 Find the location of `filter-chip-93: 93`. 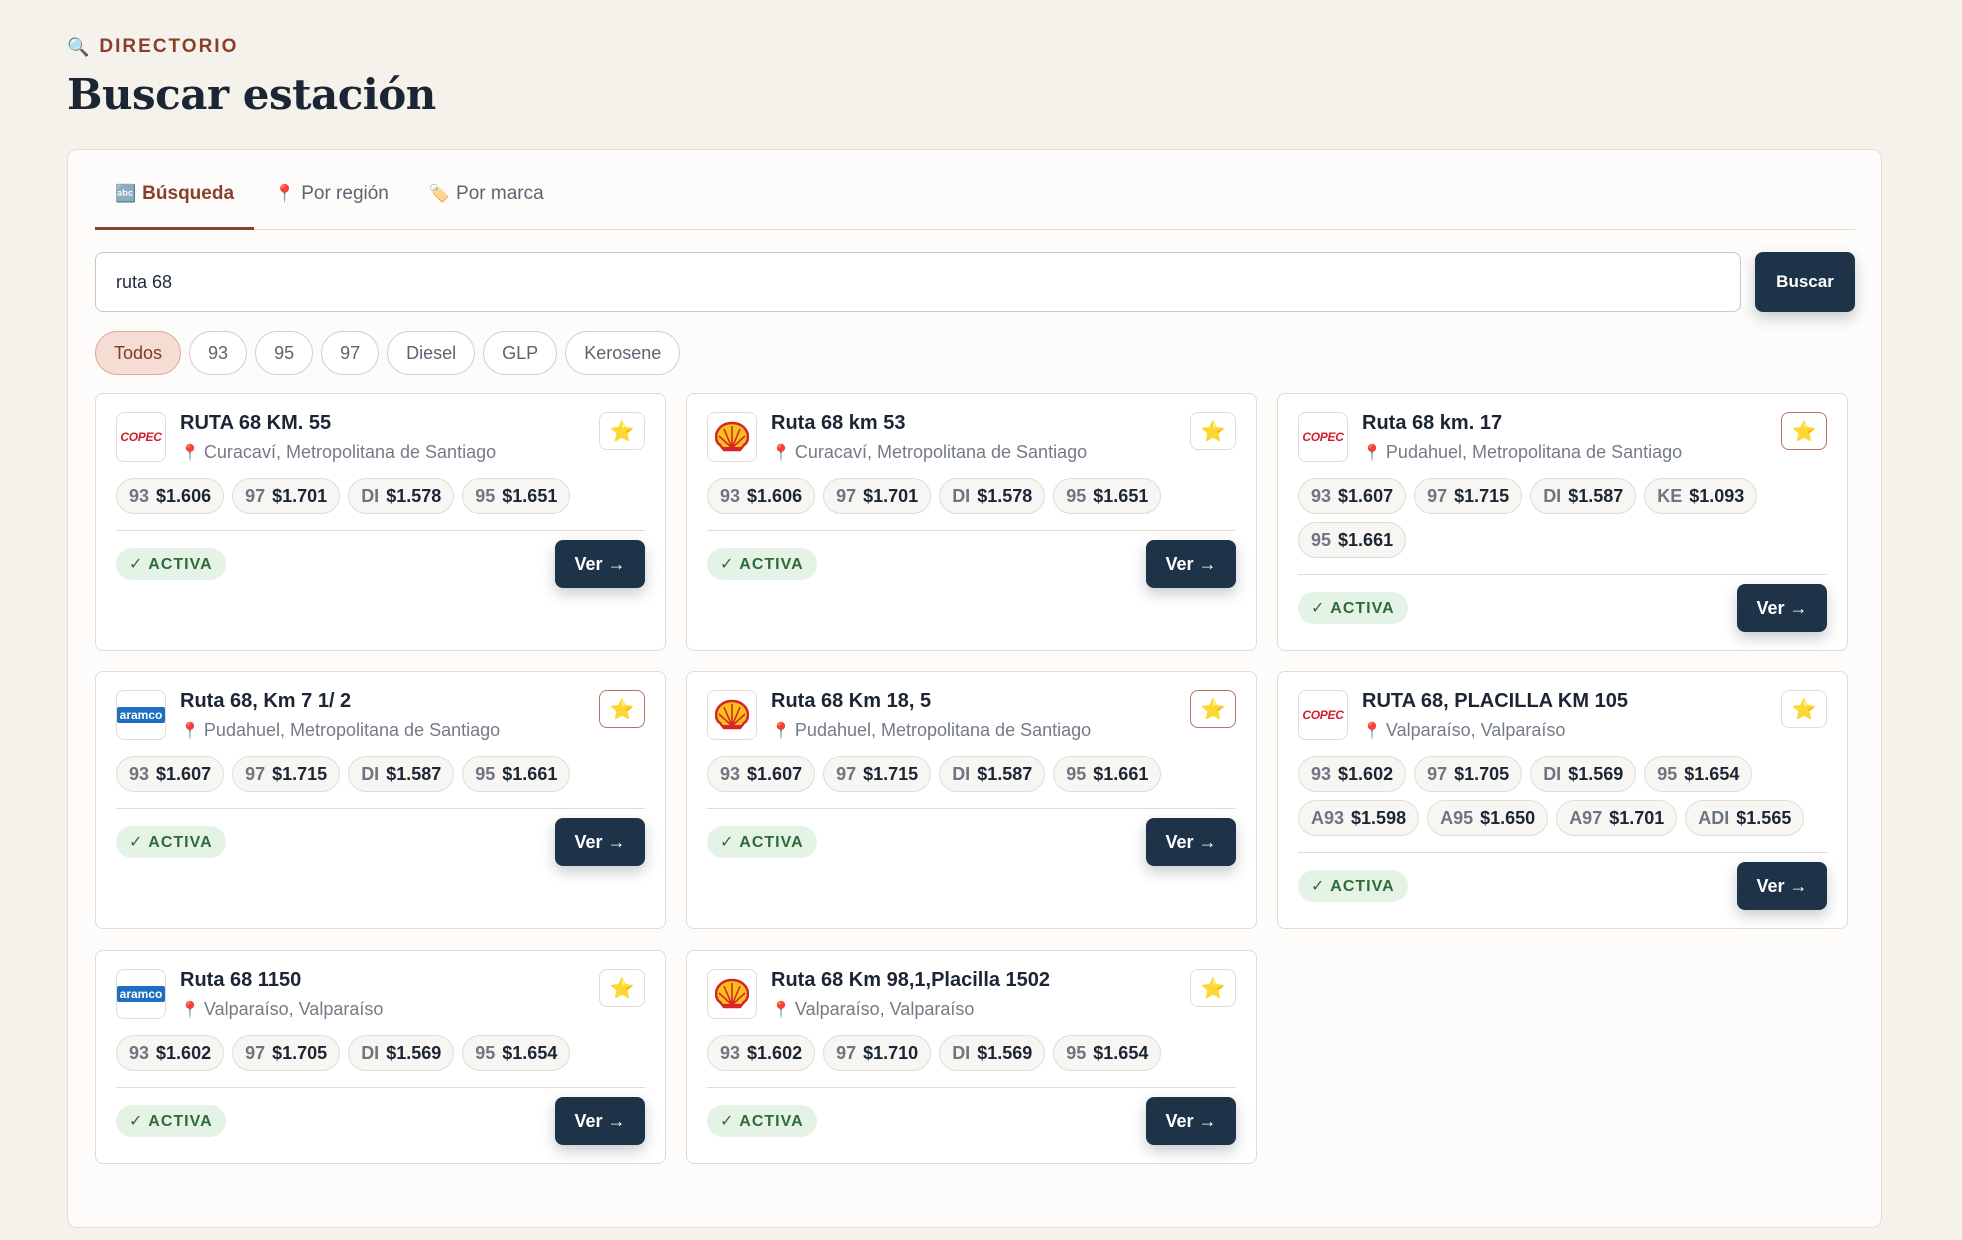

filter-chip-93: 93 is located at coordinates (218, 353).